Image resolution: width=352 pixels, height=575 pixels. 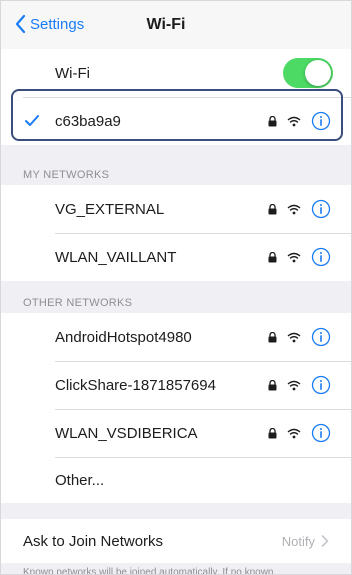 I want to click on network-row: WLAN_VSDIBERICA, so click(x=176, y=433).